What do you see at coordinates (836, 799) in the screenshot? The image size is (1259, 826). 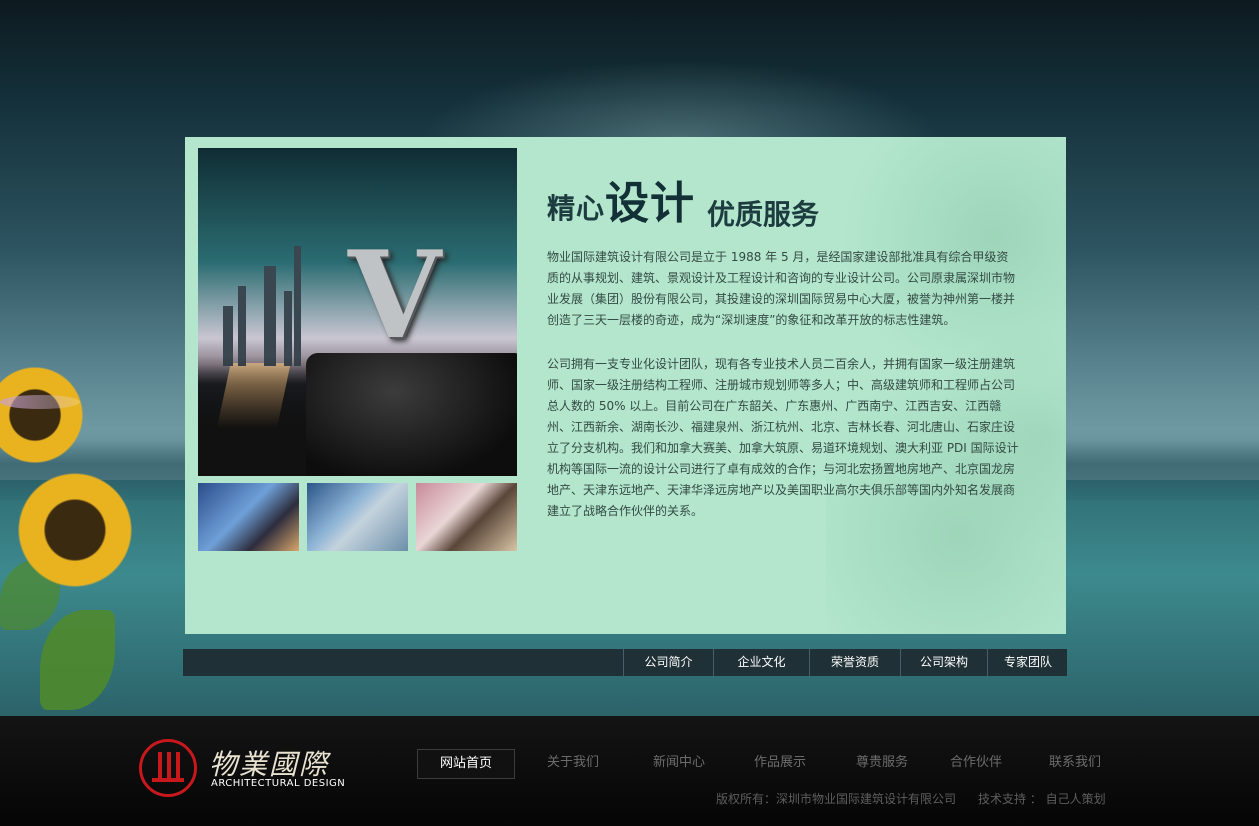 I see `copyright-text: 版权所有：深圳市物业国际建筑设计有限公司` at bounding box center [836, 799].